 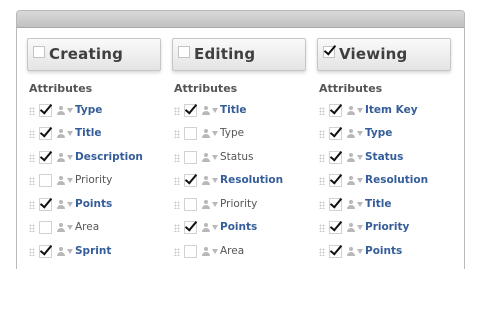 I want to click on select-all-checkbox-editing, so click(x=184, y=52).